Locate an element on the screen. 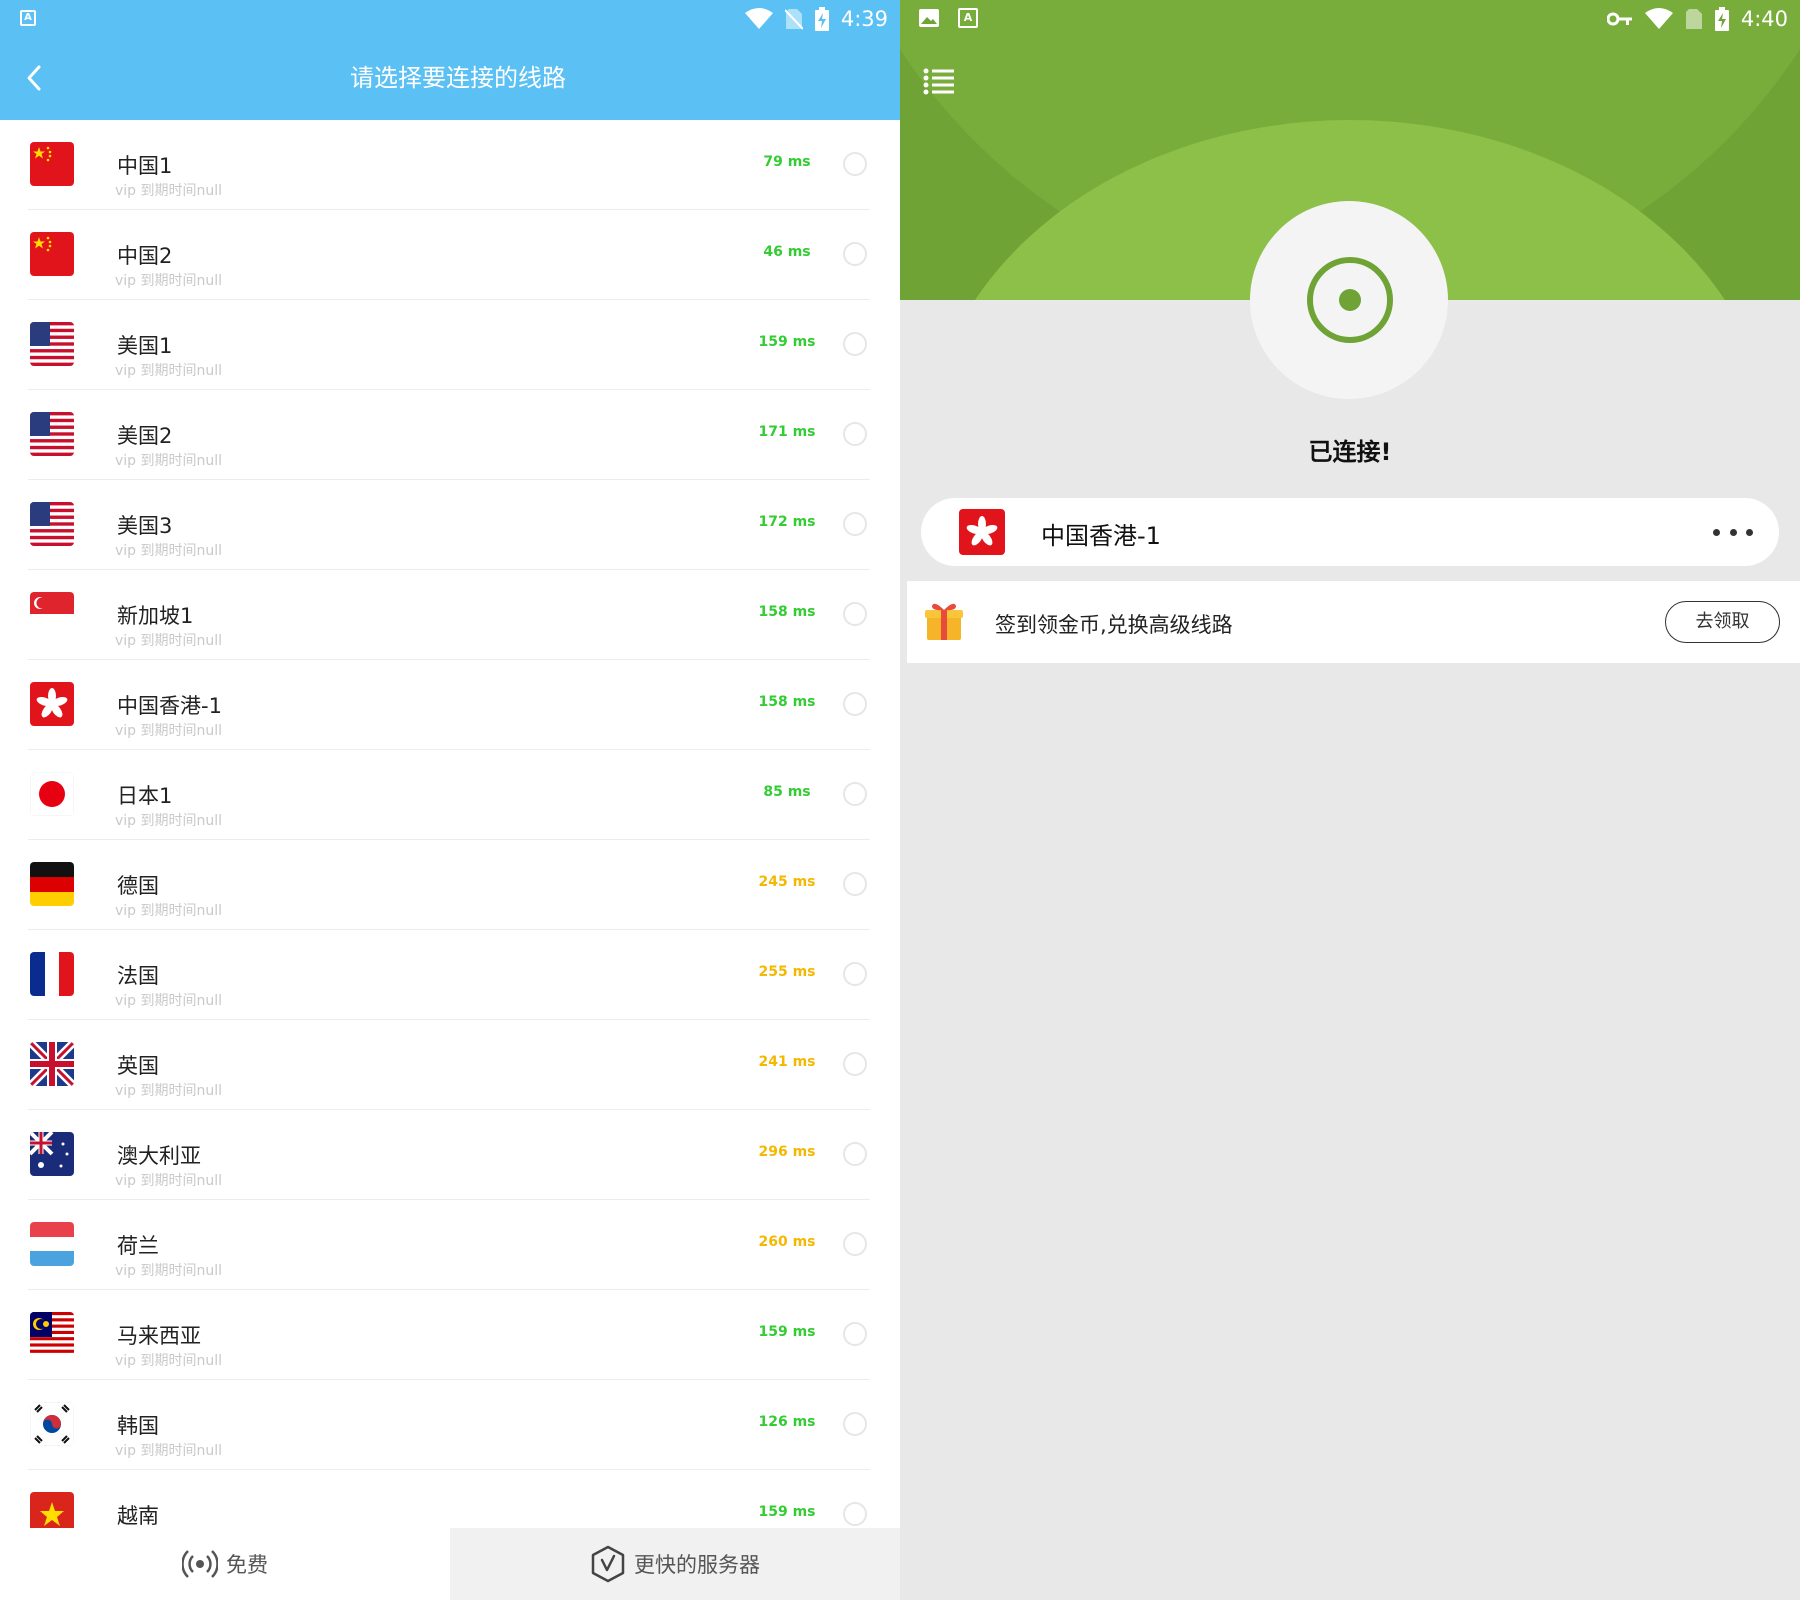 Image resolution: width=1800 pixels, height=1600 pixels. sg-flag-icon is located at coordinates (52, 614).